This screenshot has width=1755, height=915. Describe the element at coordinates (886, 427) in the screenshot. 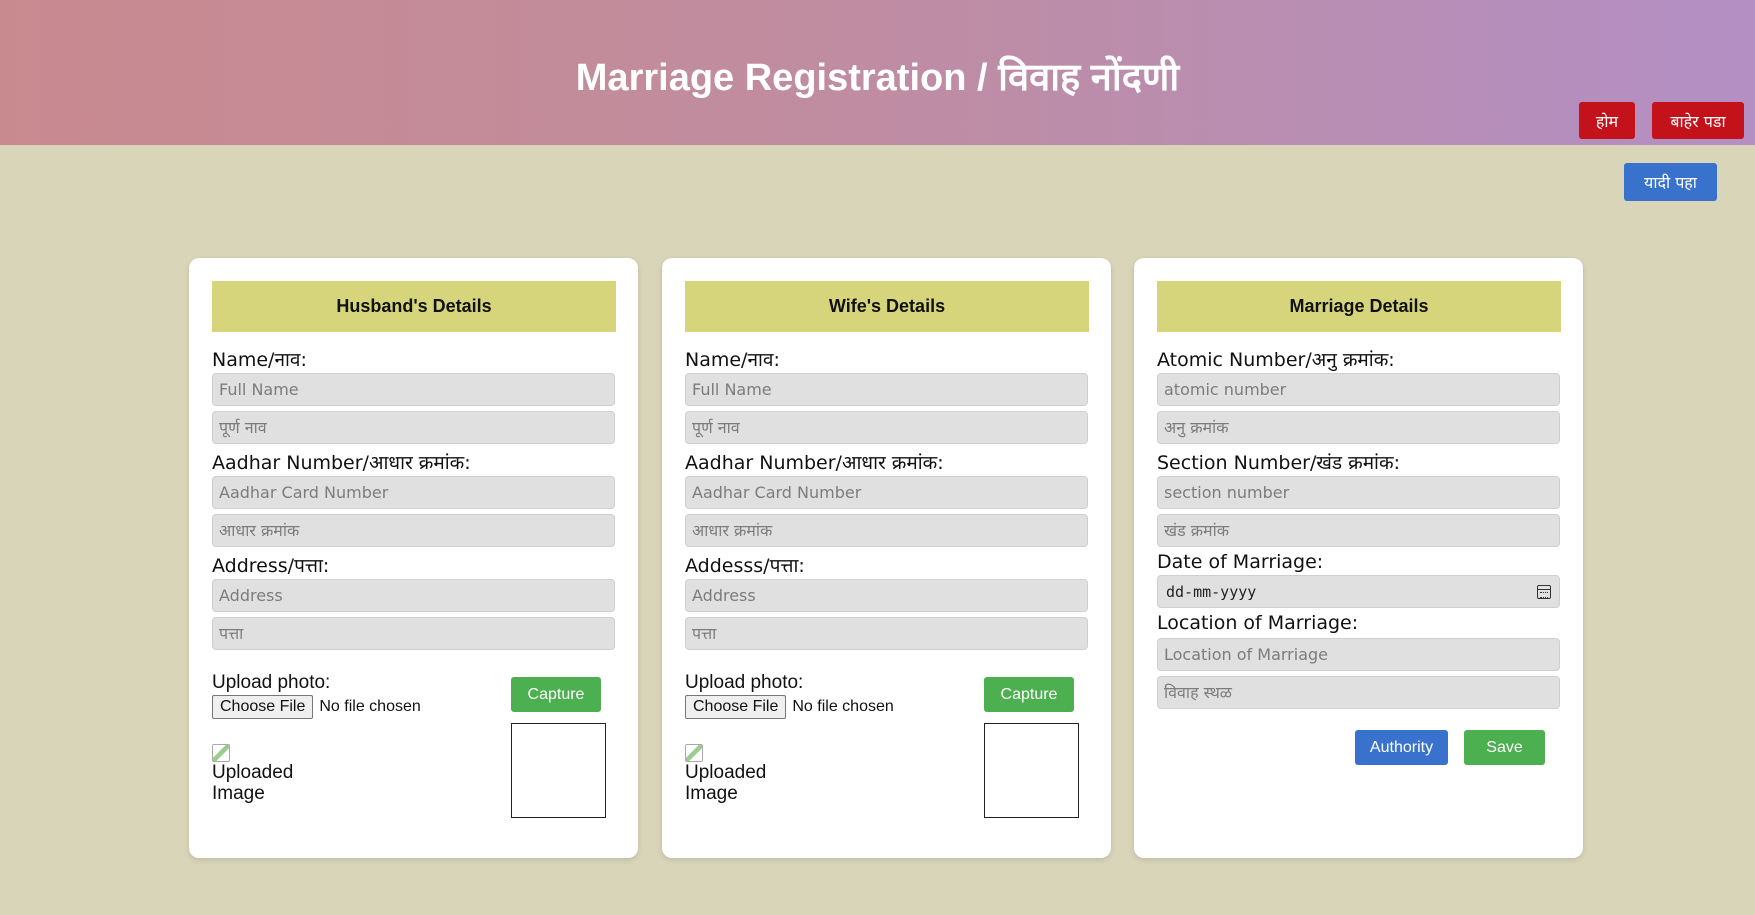

I see `wife-name-mr-input` at that location.